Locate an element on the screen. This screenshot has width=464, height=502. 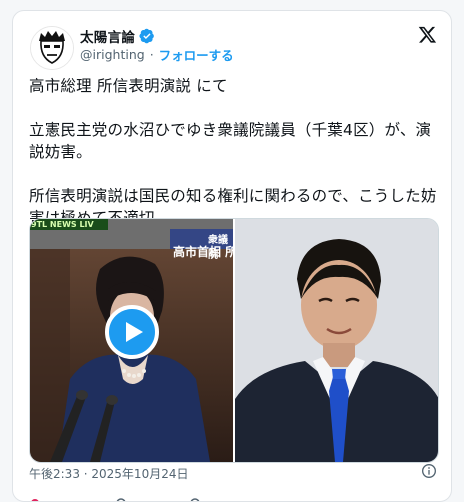
action-bar-partial is located at coordinates (115, 499).